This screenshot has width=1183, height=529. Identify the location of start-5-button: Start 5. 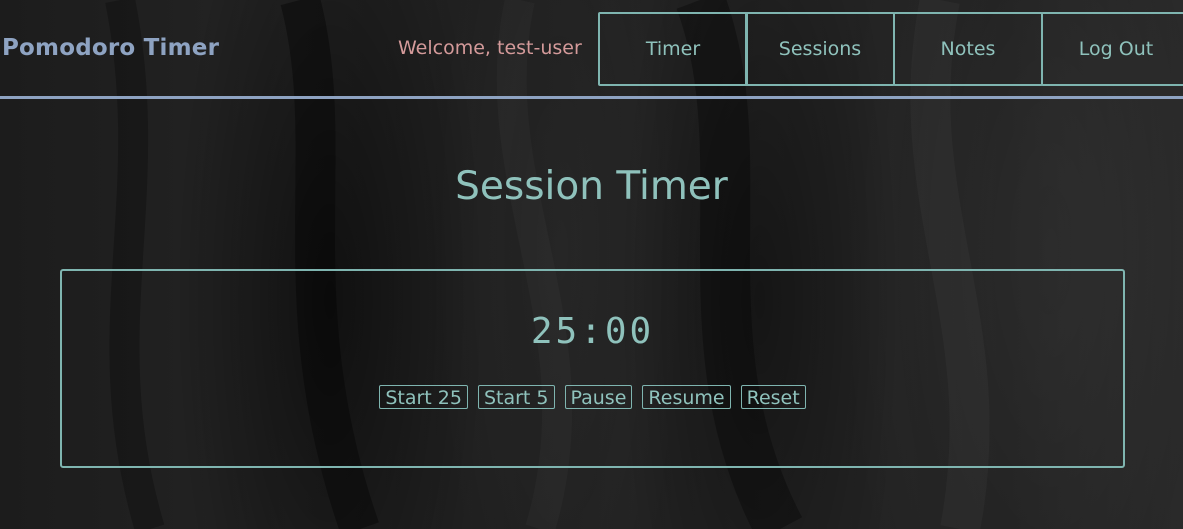
(516, 397).